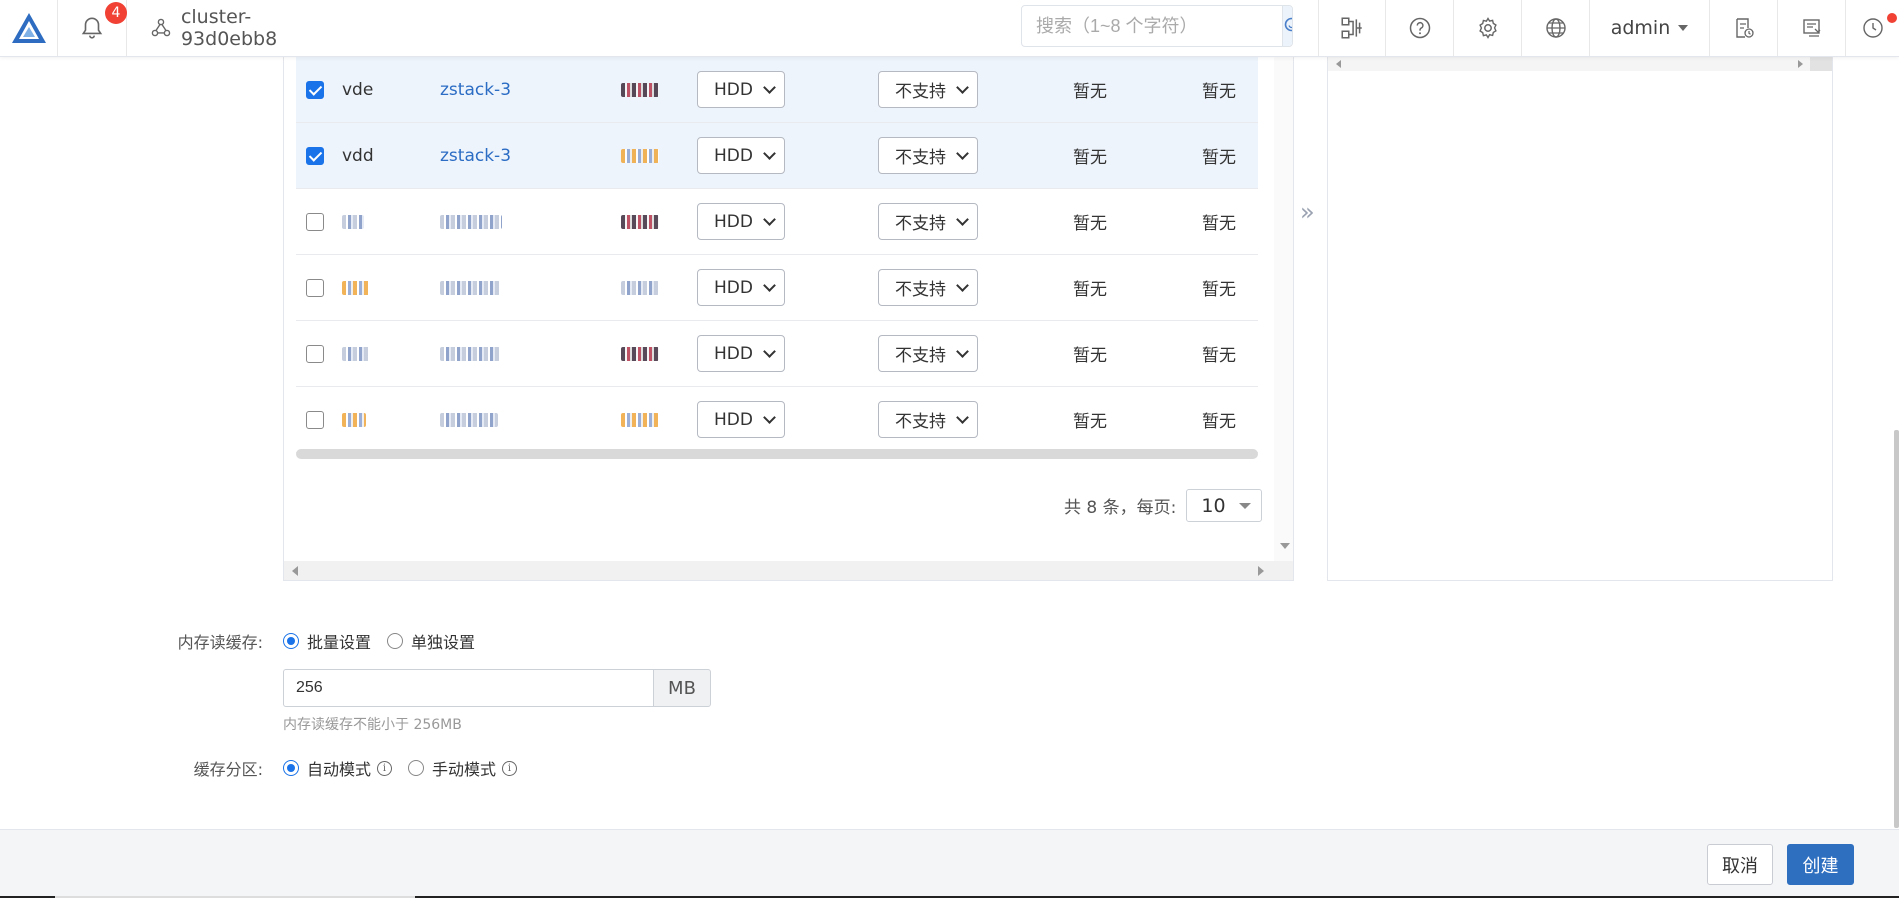 The width and height of the screenshot is (1899, 898). I want to click on table-row: vdd zstack-3 HDD 不支持 暂无 暂无, so click(777, 156).